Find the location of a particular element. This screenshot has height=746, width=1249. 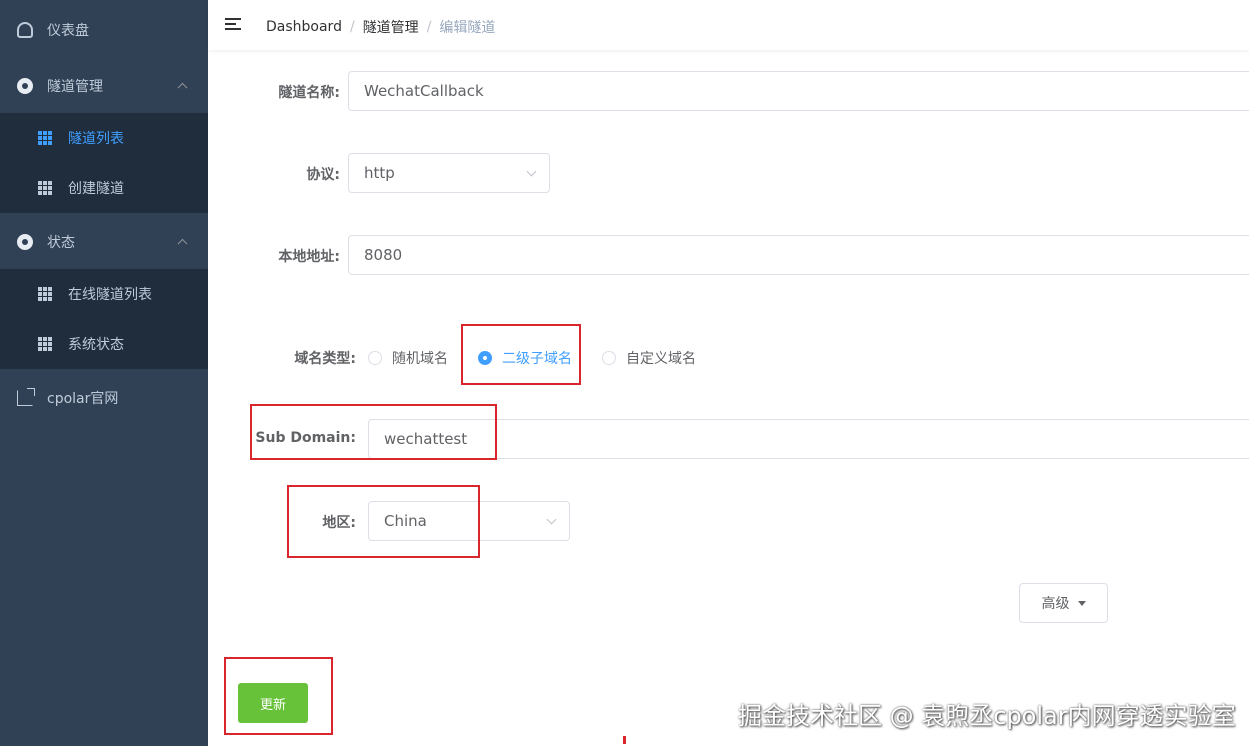

sidebar-item-online-tunnels: 在线隧道列表 is located at coordinates (104, 294).